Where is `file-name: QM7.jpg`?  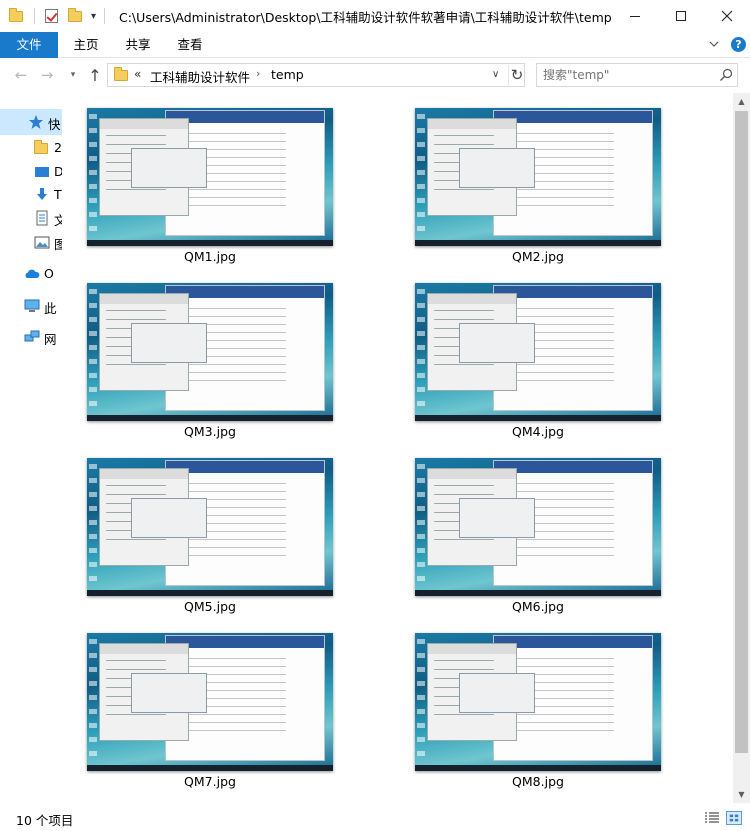
file-name: QM7.jpg is located at coordinates (210, 781).